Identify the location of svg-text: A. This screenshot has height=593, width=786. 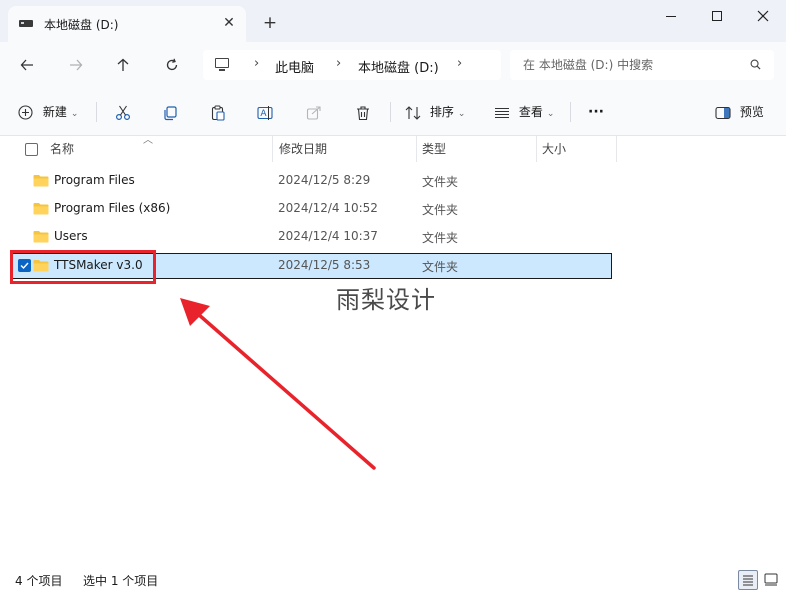
(263, 114).